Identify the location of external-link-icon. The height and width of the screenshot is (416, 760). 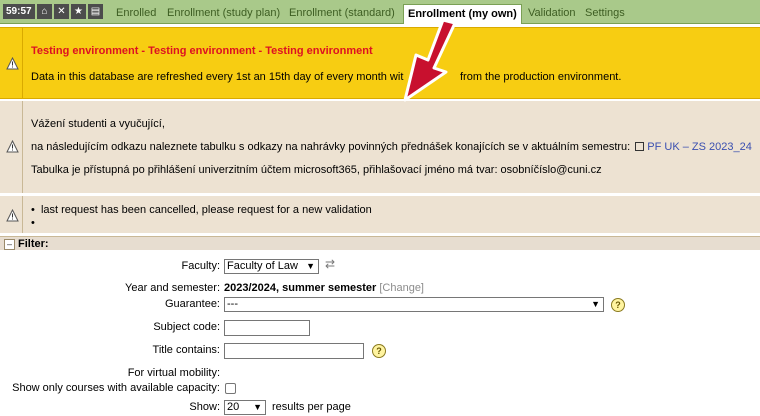
(640, 146).